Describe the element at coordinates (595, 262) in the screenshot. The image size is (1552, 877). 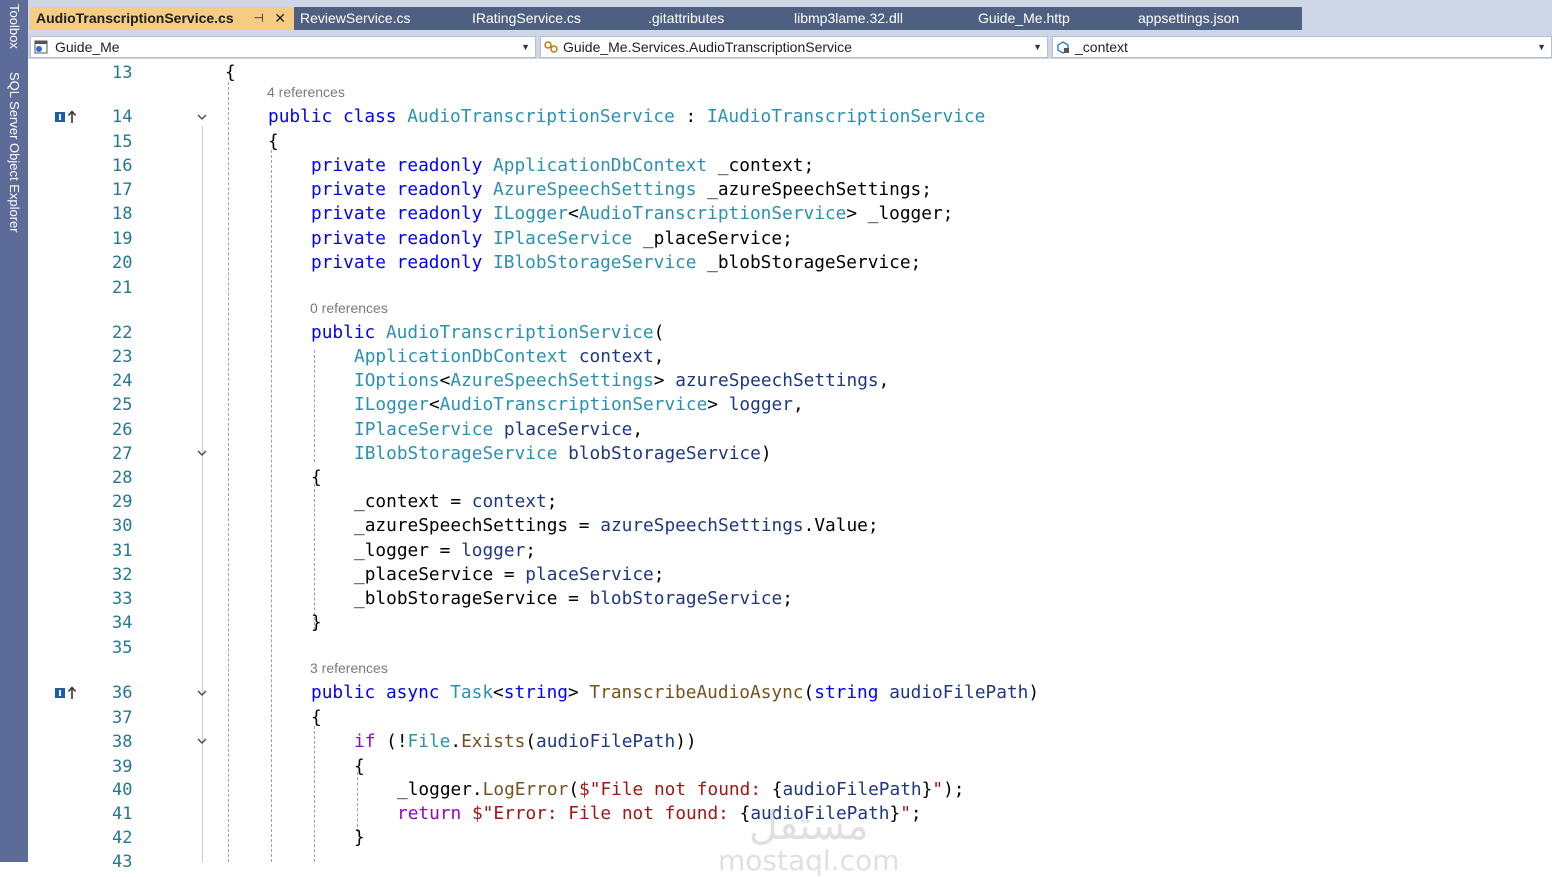
I see `code-token: IBlobStorageService` at that location.